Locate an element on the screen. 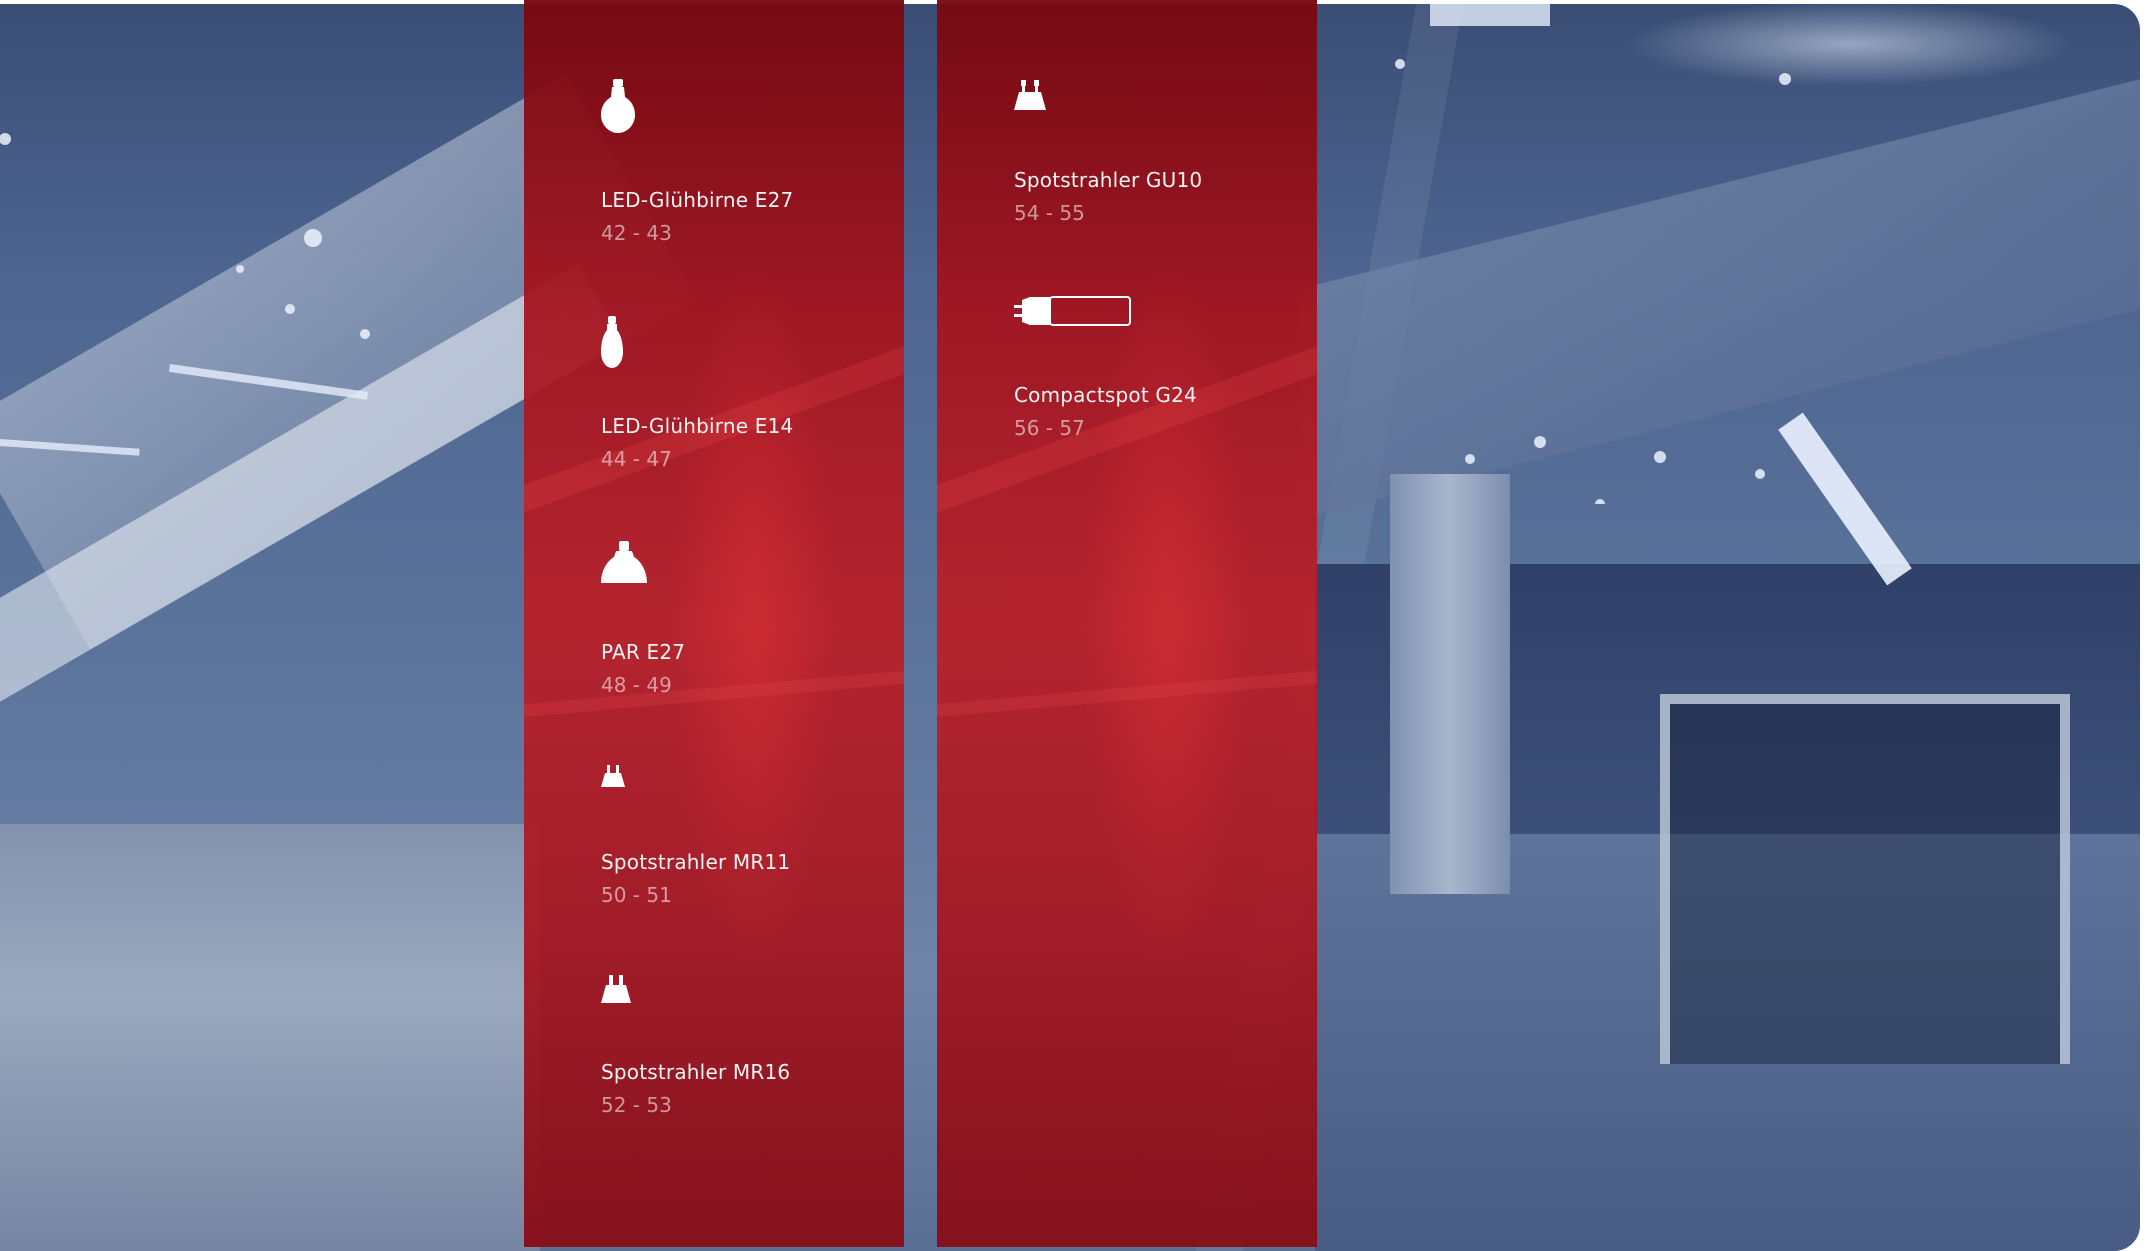 The width and height of the screenshot is (2149, 1251). item-title: Compactspot G24 is located at coordinates (1105, 395).